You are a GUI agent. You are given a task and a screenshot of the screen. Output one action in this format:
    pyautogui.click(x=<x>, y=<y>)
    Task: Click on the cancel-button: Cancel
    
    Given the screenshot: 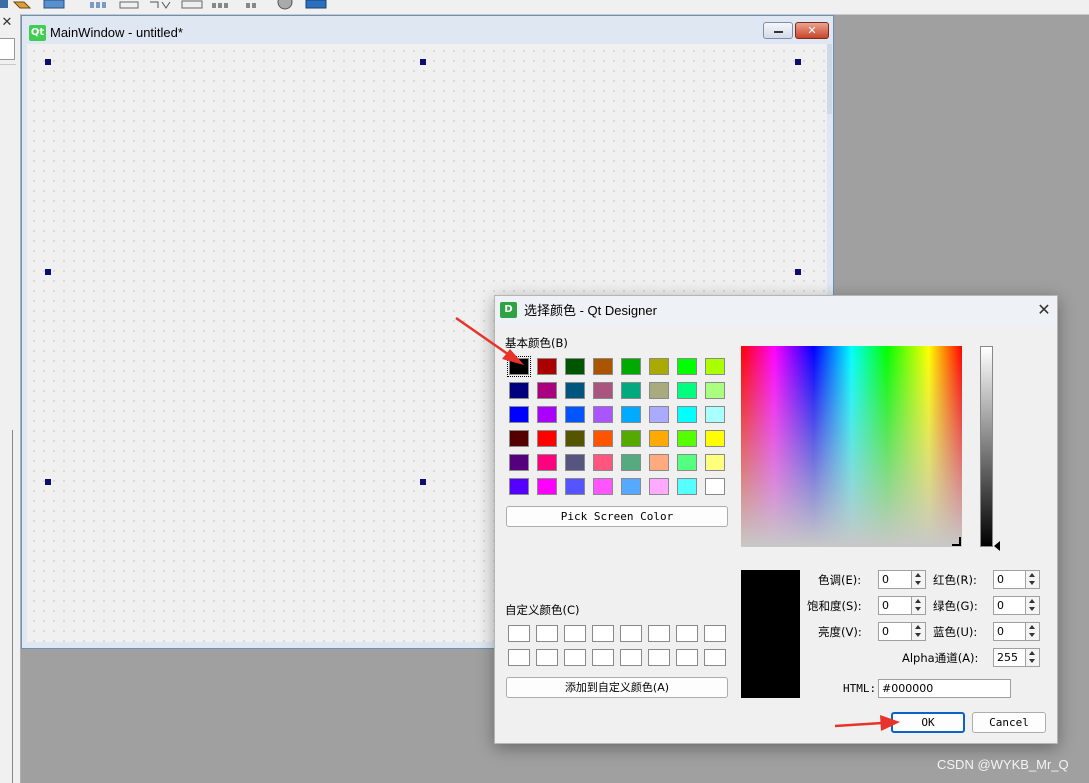 What is the action you would take?
    pyautogui.click(x=1009, y=722)
    